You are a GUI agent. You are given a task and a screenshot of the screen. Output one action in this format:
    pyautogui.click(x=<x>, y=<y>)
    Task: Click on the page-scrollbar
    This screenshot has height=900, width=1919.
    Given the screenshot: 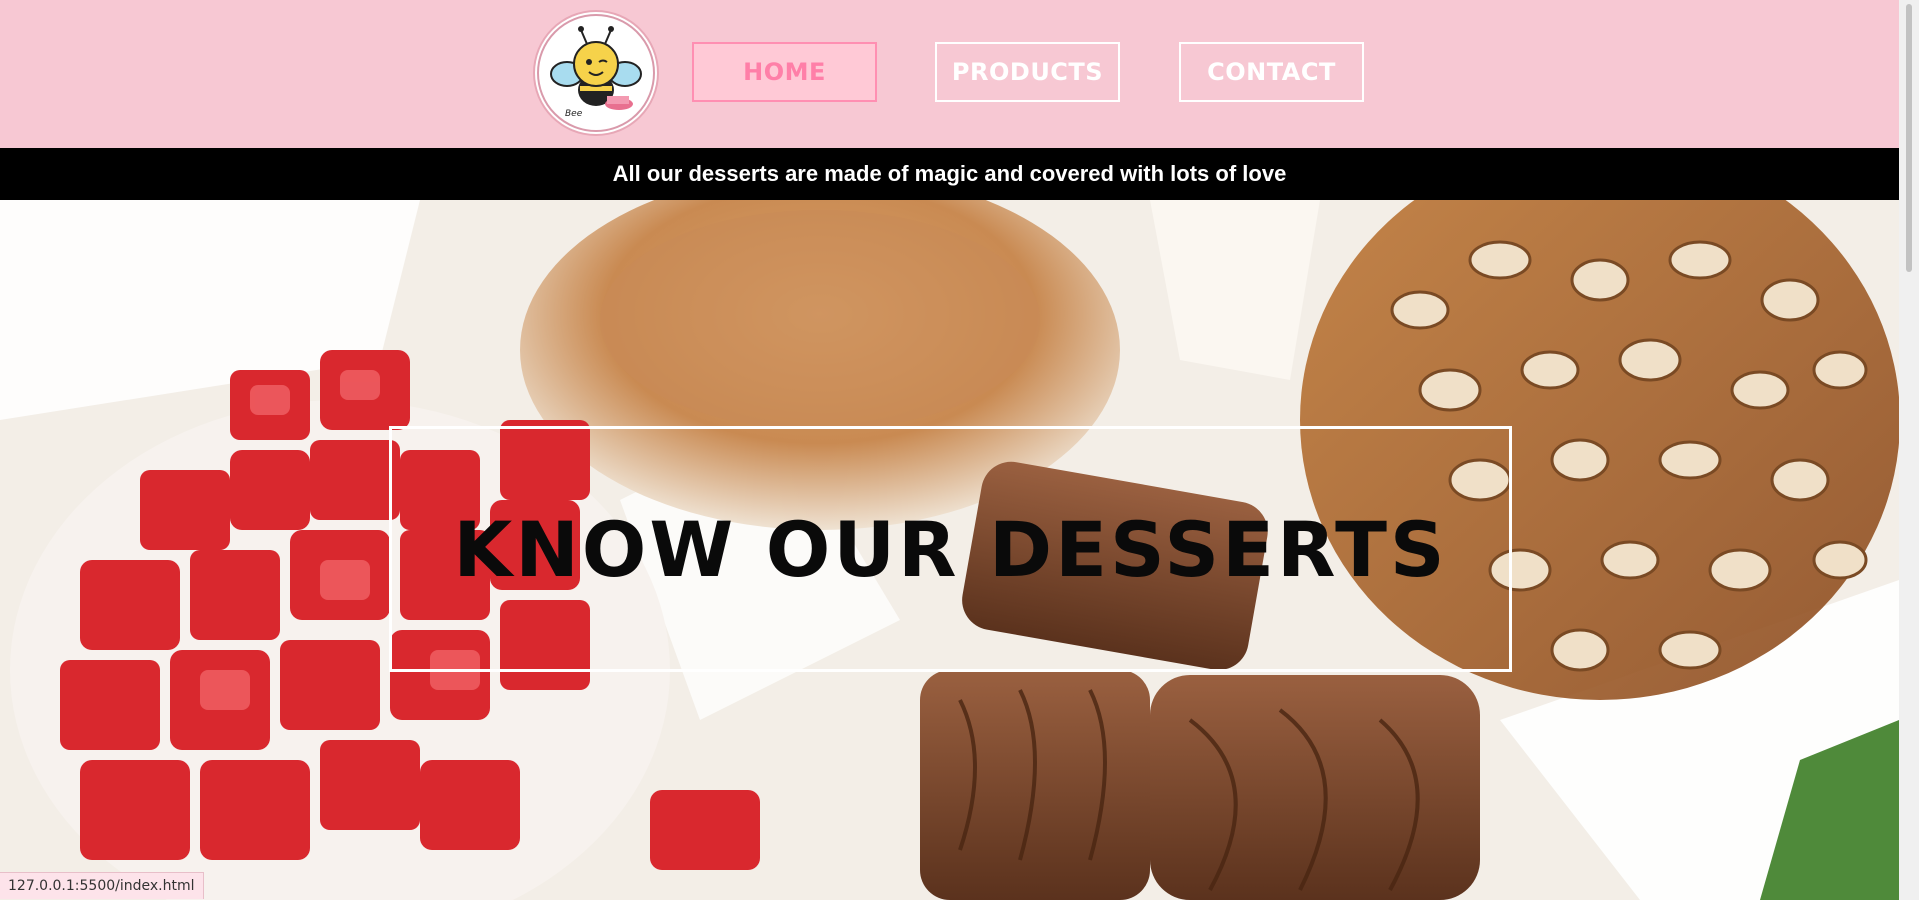 What is the action you would take?
    pyautogui.click(x=1909, y=450)
    